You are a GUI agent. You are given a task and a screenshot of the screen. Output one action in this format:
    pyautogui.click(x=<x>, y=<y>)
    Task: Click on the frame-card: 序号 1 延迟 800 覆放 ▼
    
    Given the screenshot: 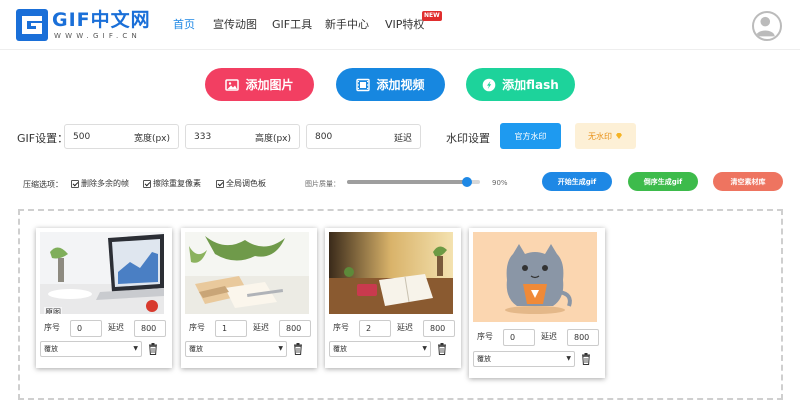 What is the action you would take?
    pyautogui.click(x=249, y=298)
    